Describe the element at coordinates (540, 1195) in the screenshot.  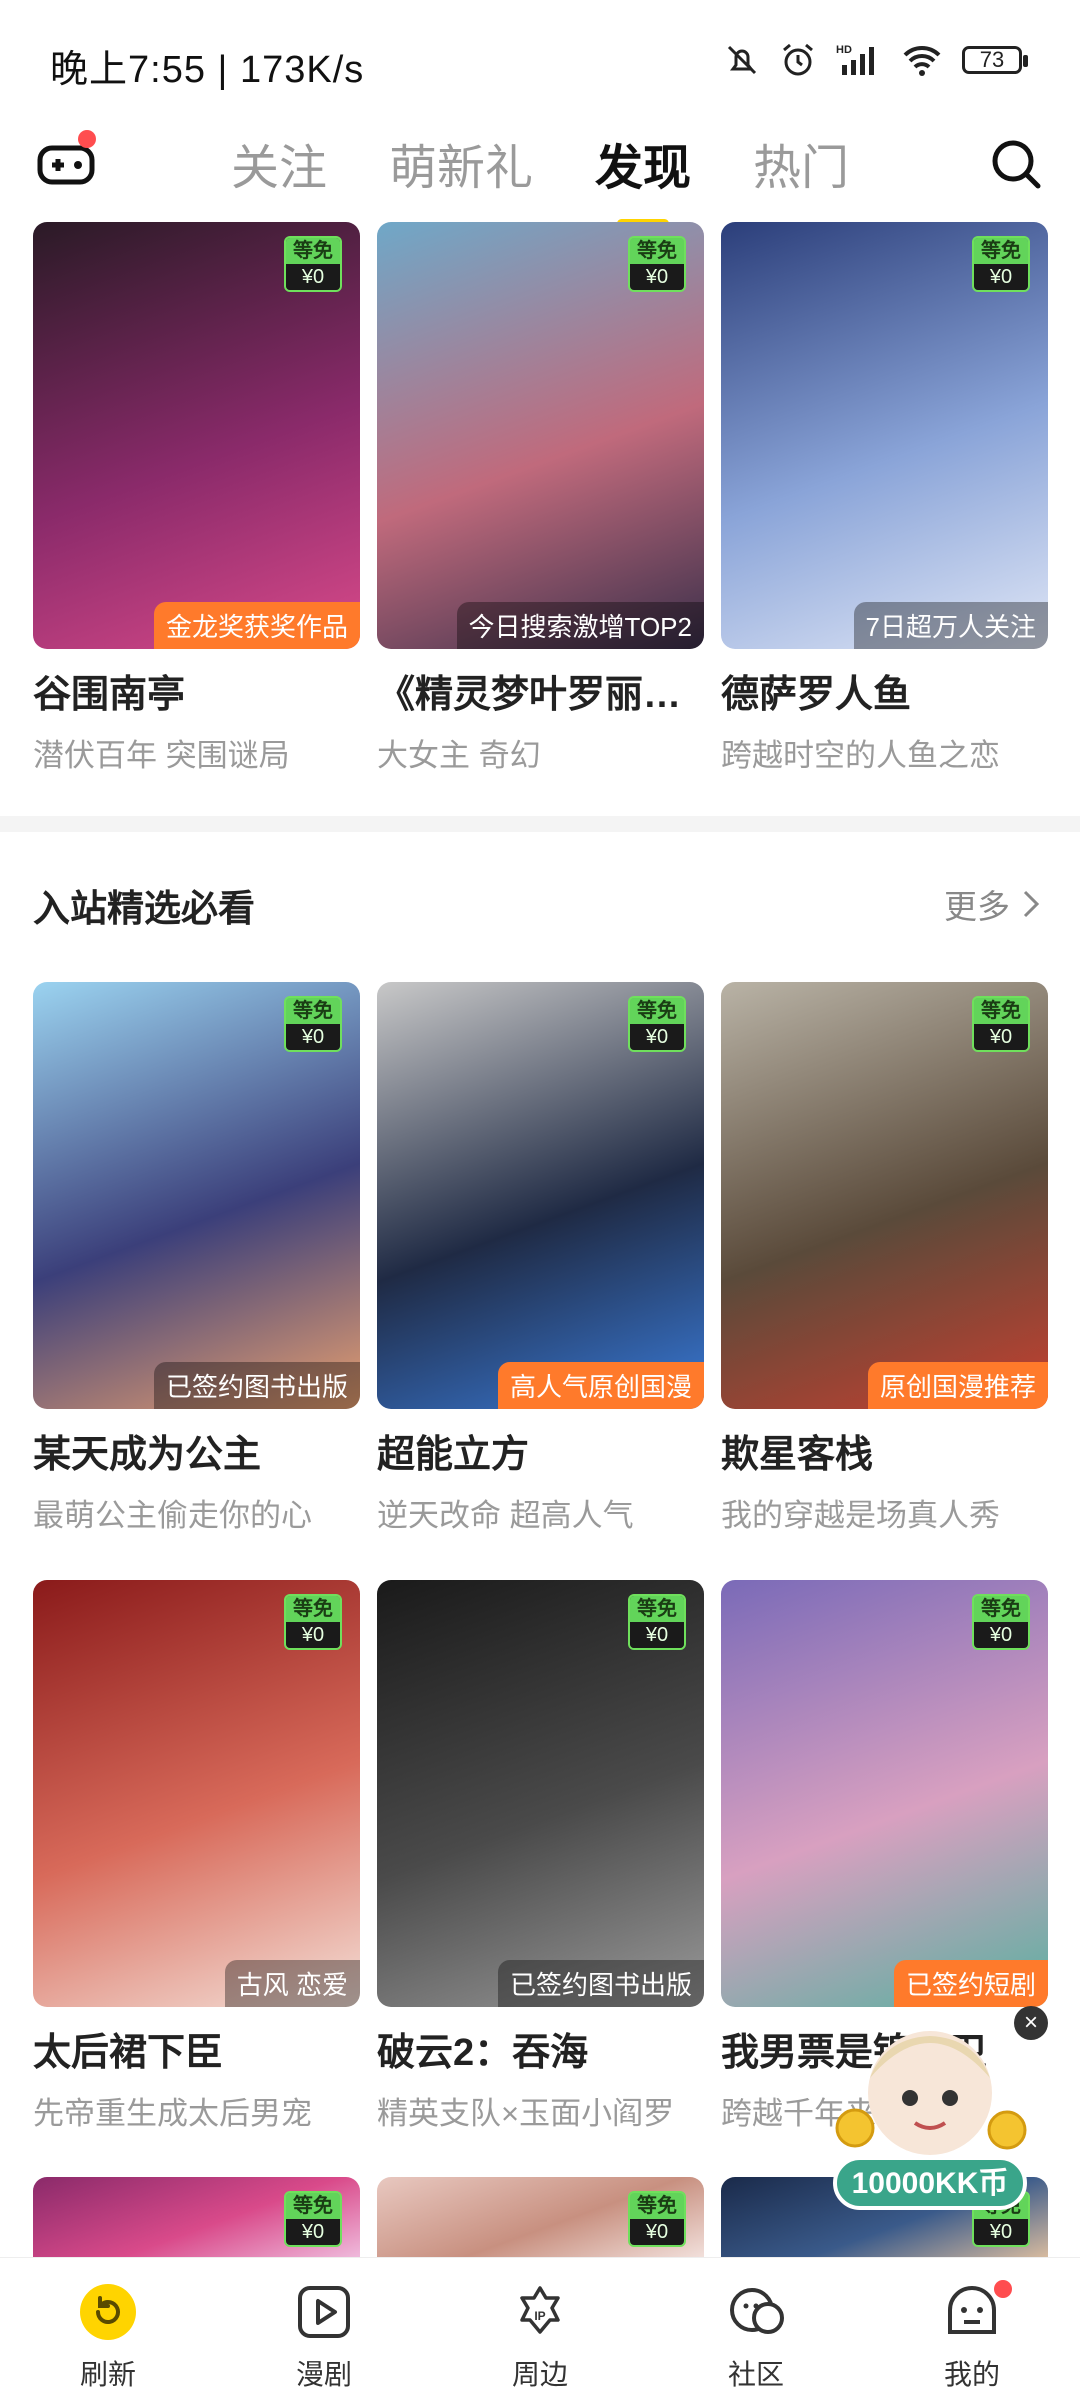
I see `comic-cover-image: 等免 ¥0 高人气原创国漫` at that location.